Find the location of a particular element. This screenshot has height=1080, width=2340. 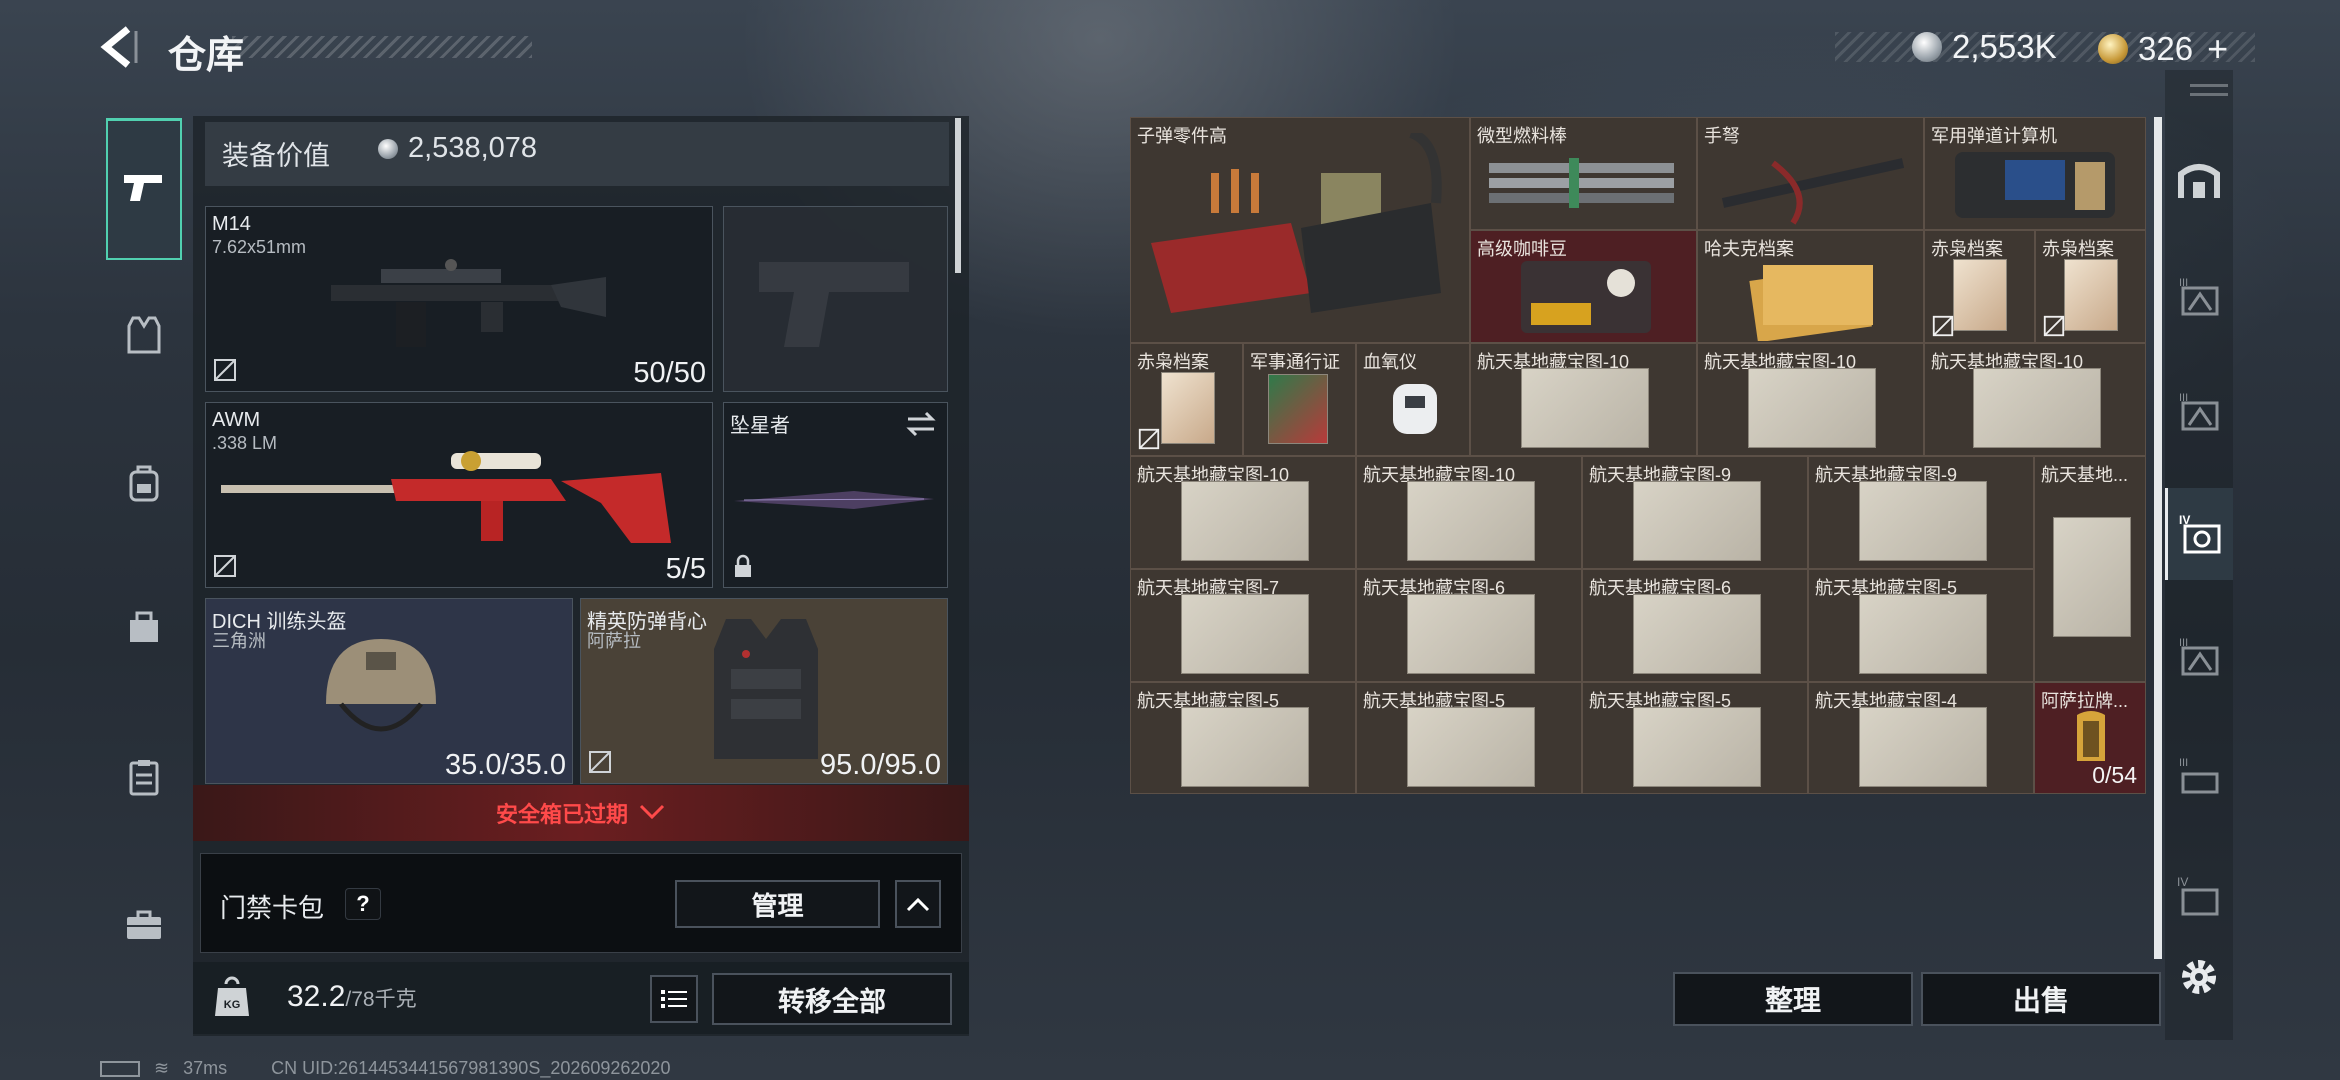

container-iii-icon: III is located at coordinates (2199, 411).